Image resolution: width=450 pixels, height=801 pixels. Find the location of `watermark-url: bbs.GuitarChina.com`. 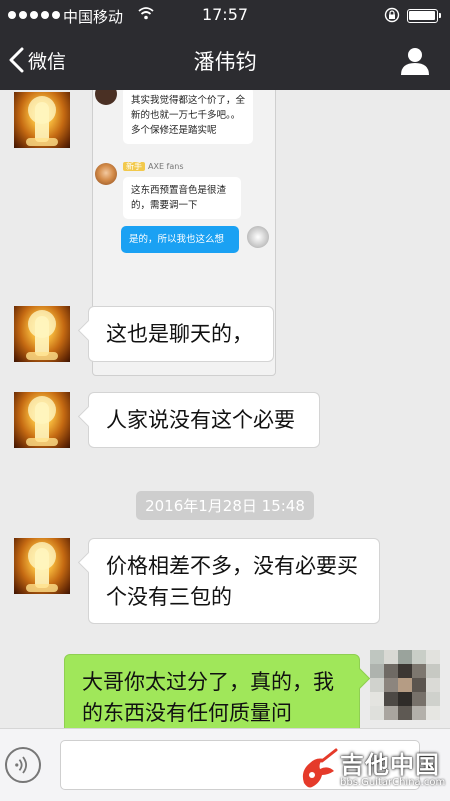

watermark-url: bbs.GuitarChina.com is located at coordinates (393, 782).